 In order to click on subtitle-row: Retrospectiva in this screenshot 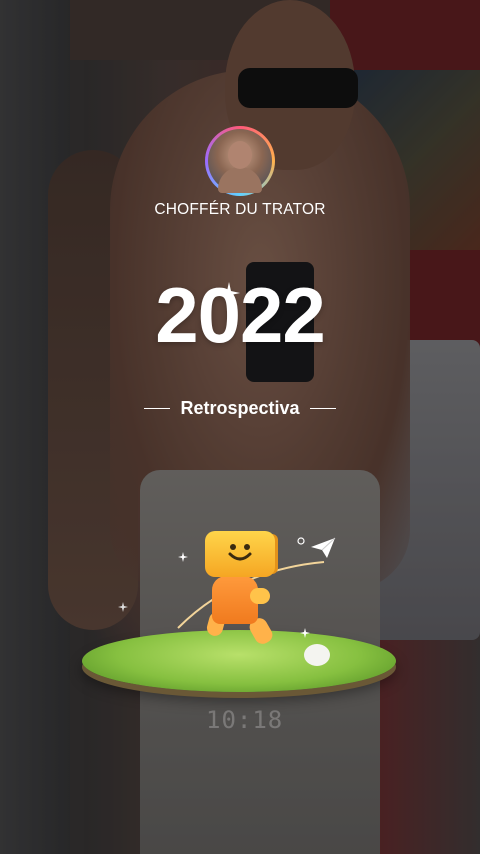, I will do `click(240, 408)`.